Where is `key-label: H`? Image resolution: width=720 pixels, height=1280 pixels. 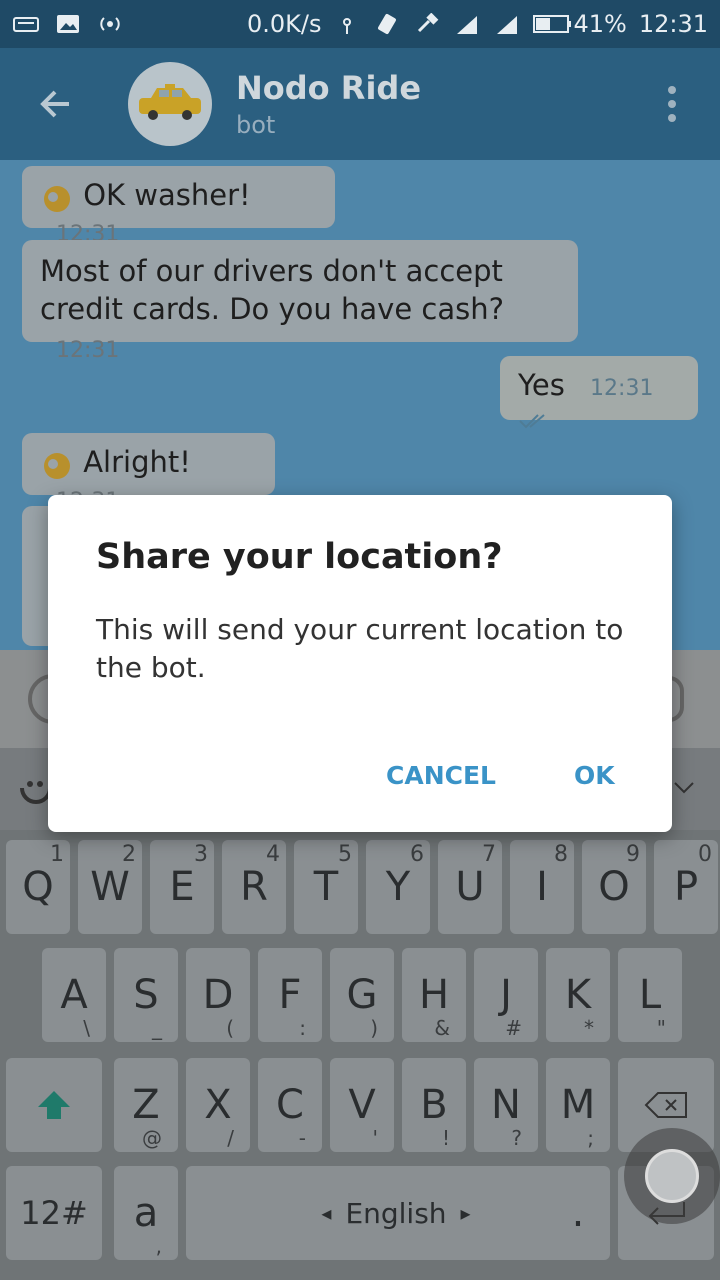
key-label: H is located at coordinates (434, 995).